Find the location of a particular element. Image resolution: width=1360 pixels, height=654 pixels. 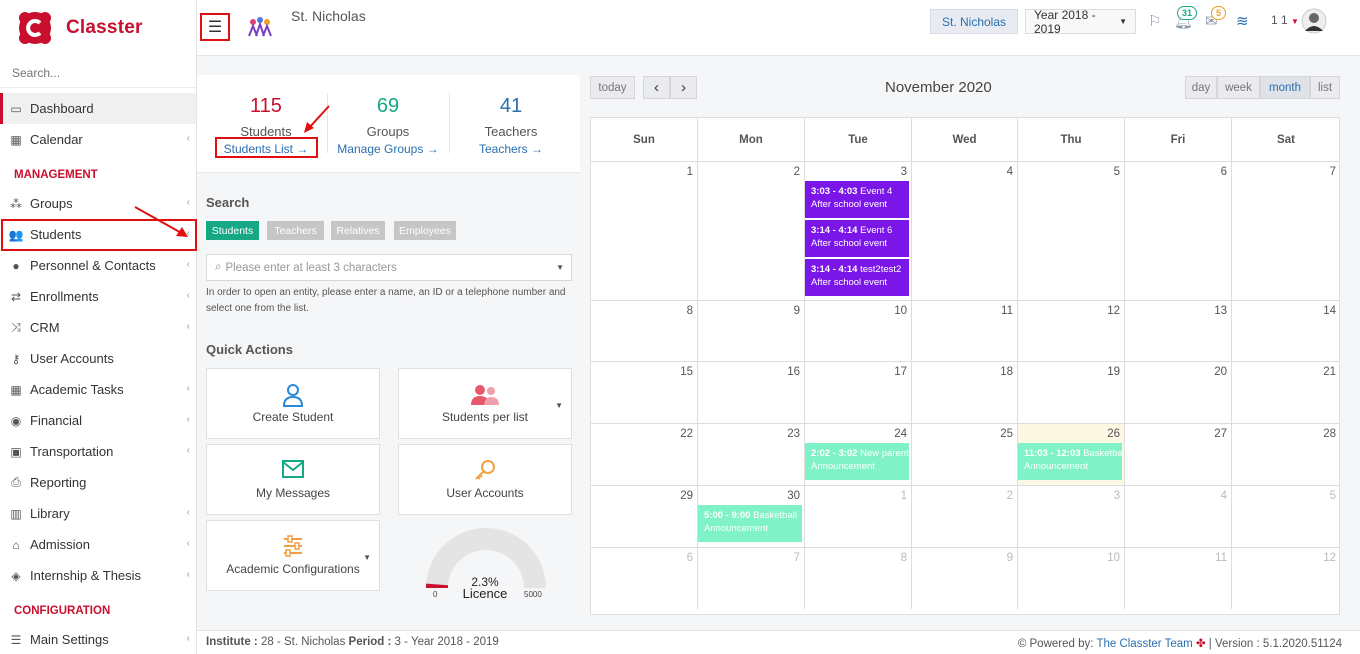

sidebar-item-personnel: ● Personnel & Contacts ‹ is located at coordinates (98, 265).